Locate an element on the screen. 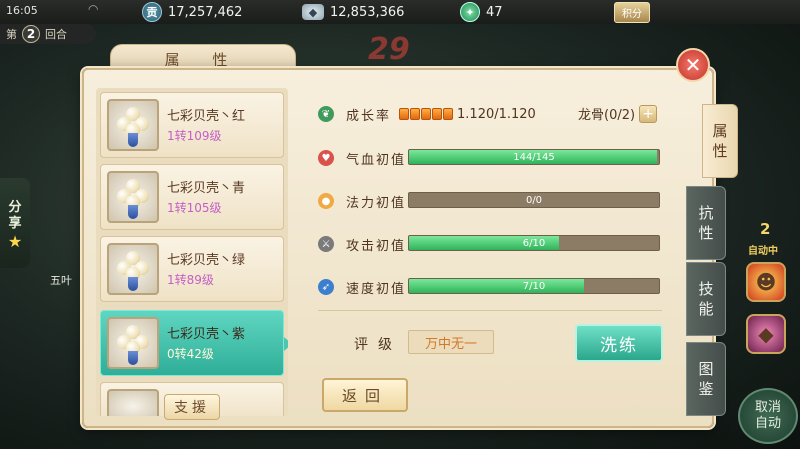 The image size is (800, 449). add-dragonbone-button: + is located at coordinates (648, 113).